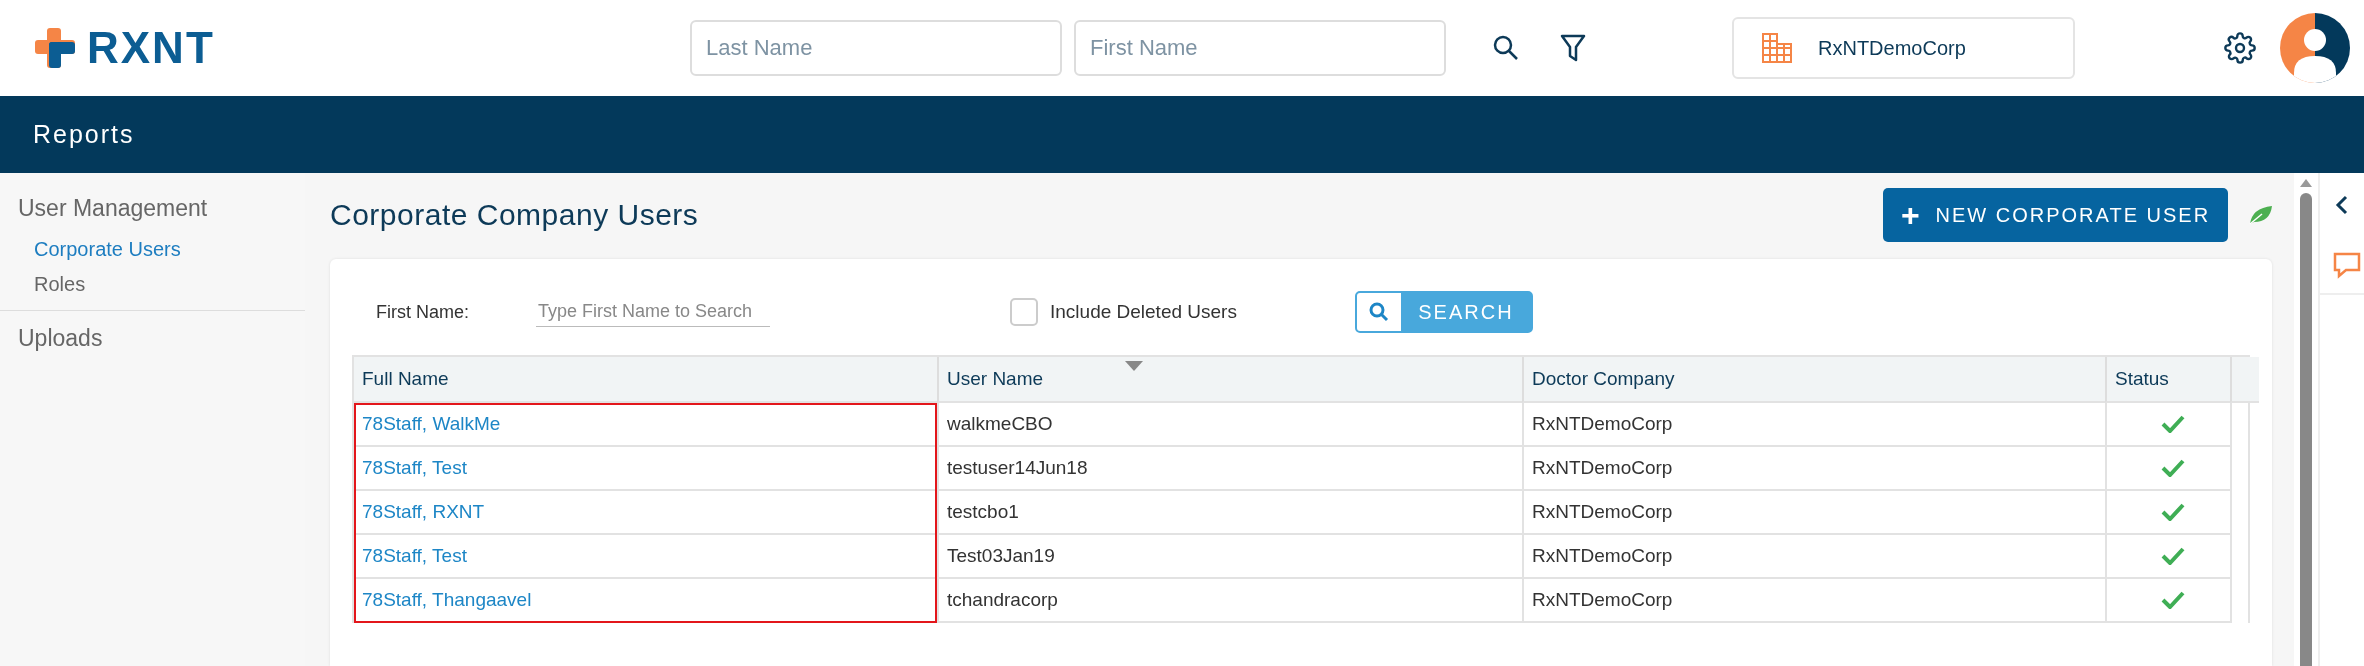  I want to click on checkbox-label: Include Deleted Users, so click(1143, 312).